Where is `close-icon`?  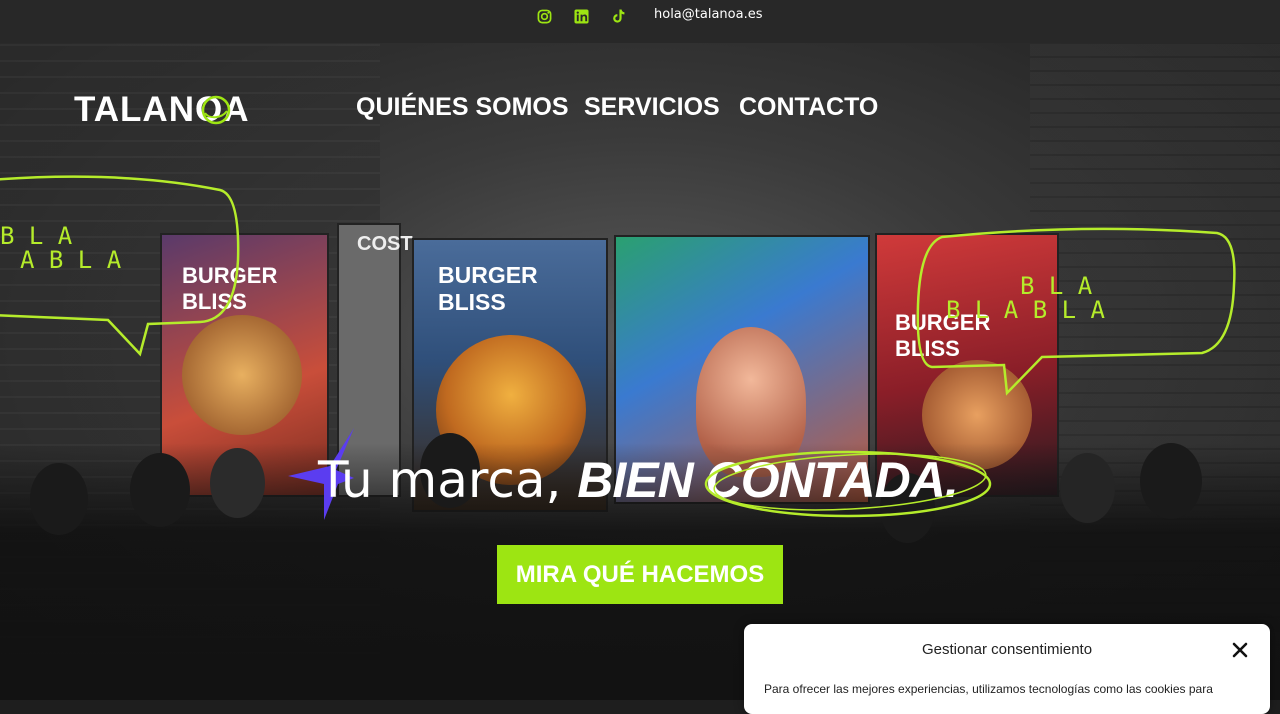
close-icon is located at coordinates (1240, 650).